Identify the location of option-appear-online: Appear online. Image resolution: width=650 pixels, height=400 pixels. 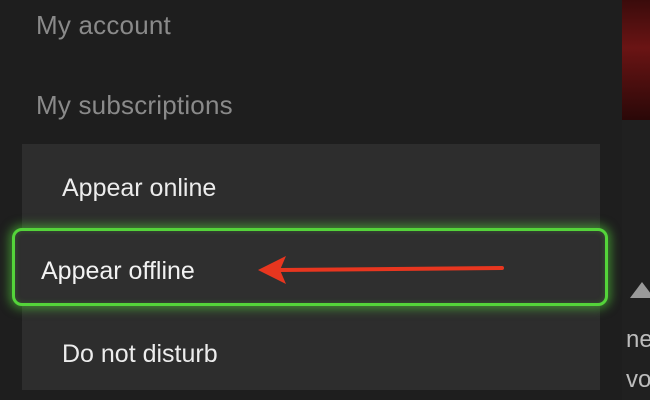
(139, 188).